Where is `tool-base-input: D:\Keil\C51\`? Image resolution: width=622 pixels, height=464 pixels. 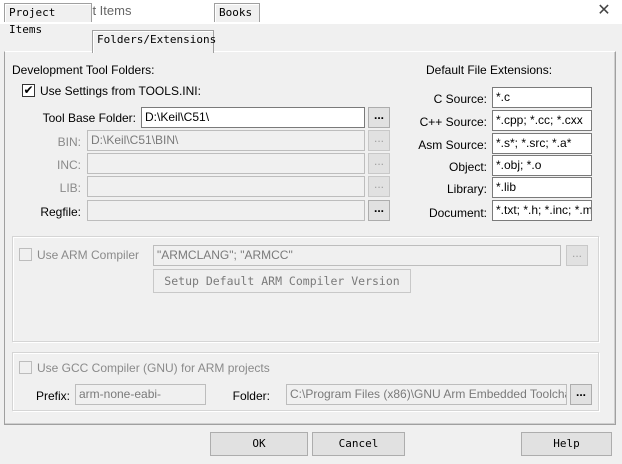 tool-base-input: D:\Keil\C51\ is located at coordinates (253, 117).